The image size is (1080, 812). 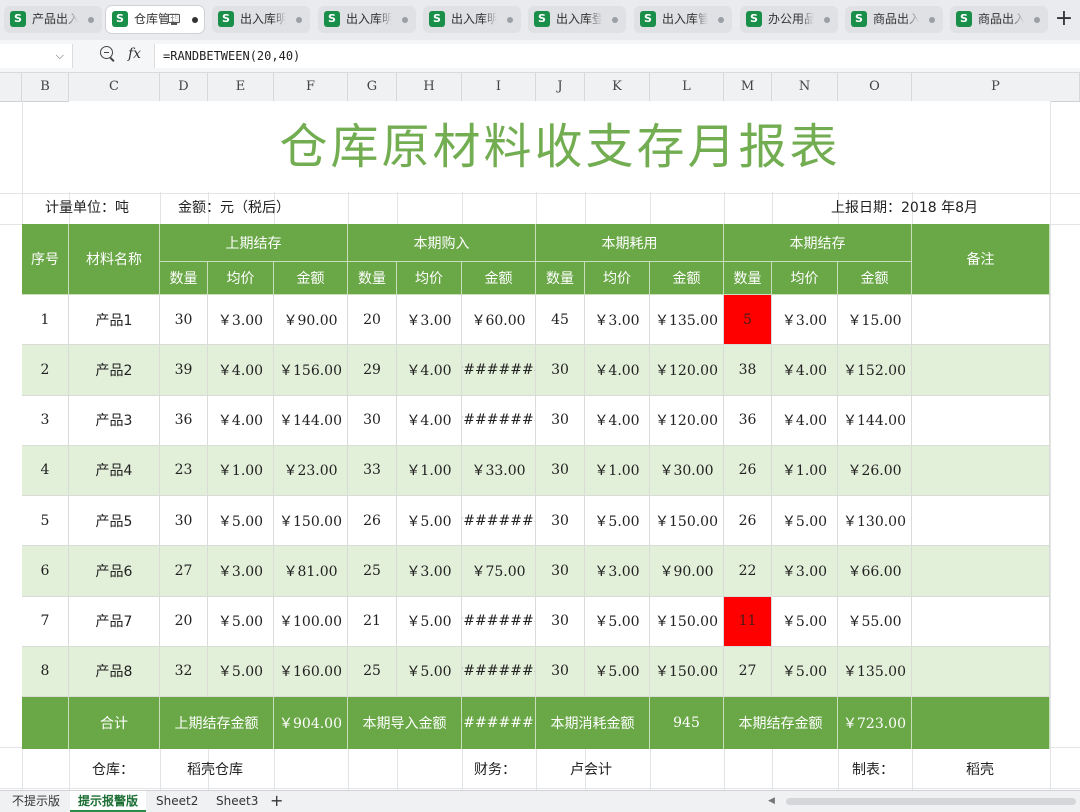 What do you see at coordinates (875, 621) in the screenshot?
I see `table-cell: ￥55.00` at bounding box center [875, 621].